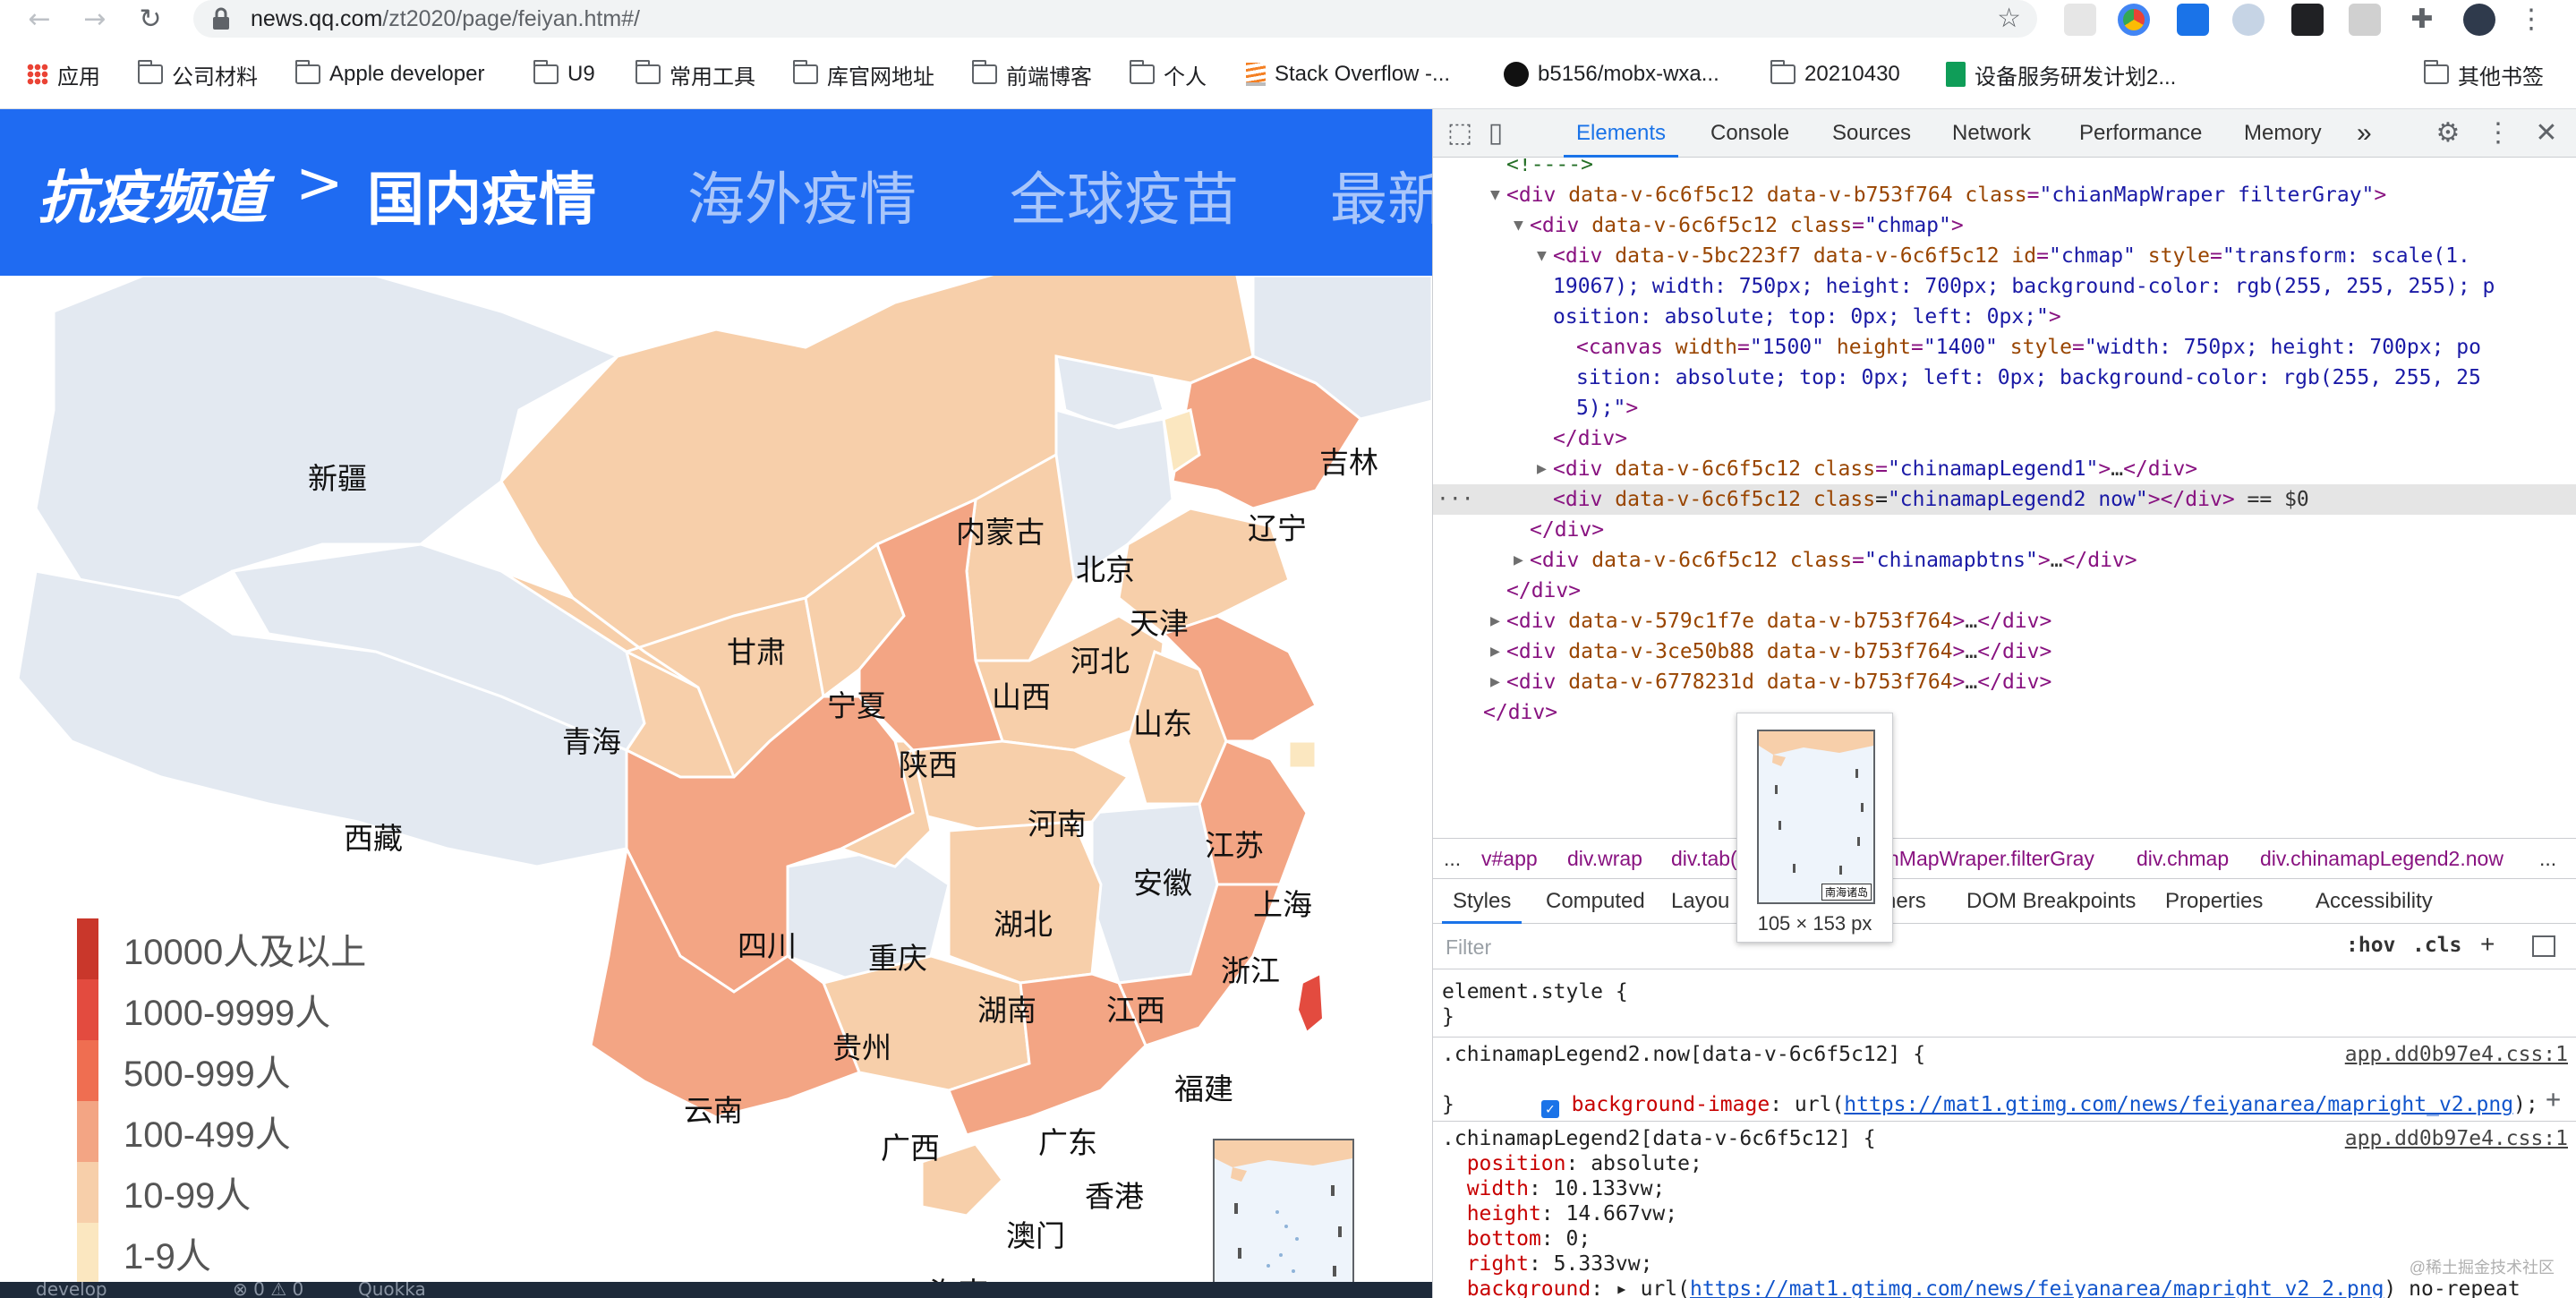  Describe the element at coordinates (2364, 133) in the screenshot. I see `more-tabs-icon: »` at that location.